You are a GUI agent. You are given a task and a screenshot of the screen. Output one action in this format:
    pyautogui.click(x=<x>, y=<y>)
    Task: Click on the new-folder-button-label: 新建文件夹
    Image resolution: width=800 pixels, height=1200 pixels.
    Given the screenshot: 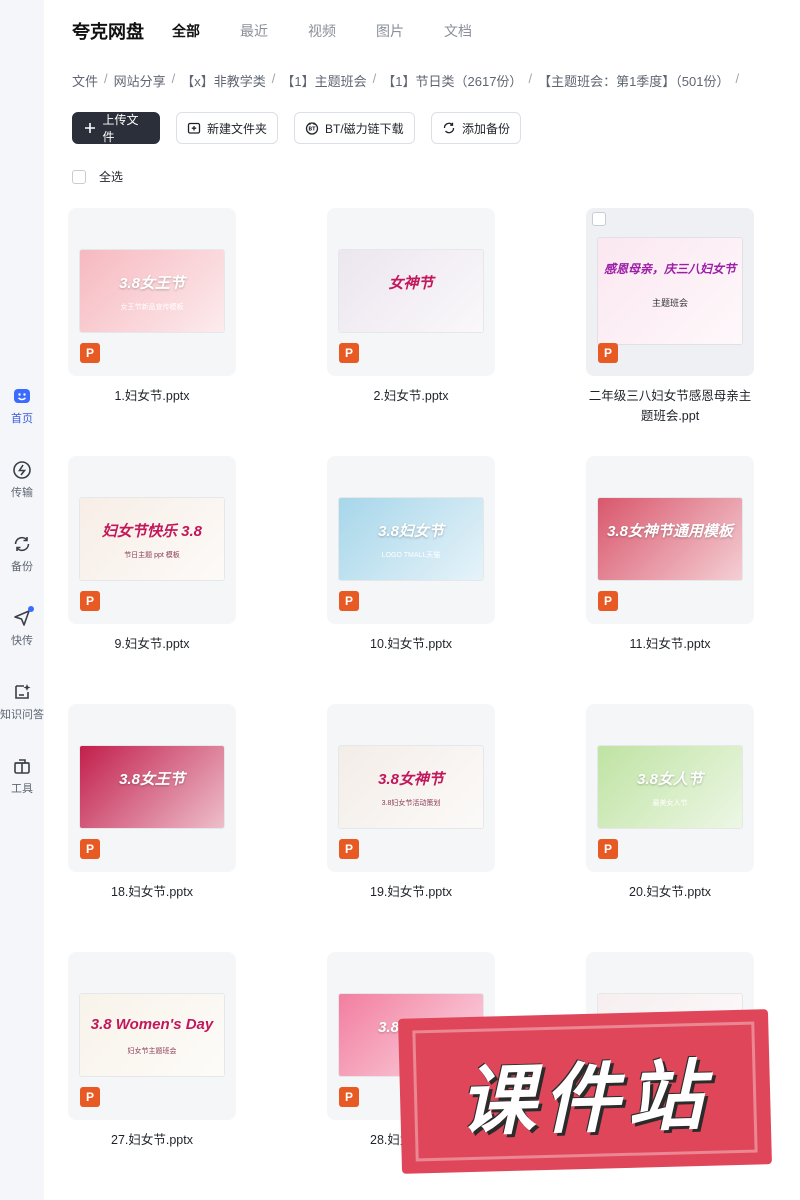 What is the action you would take?
    pyautogui.click(x=237, y=128)
    